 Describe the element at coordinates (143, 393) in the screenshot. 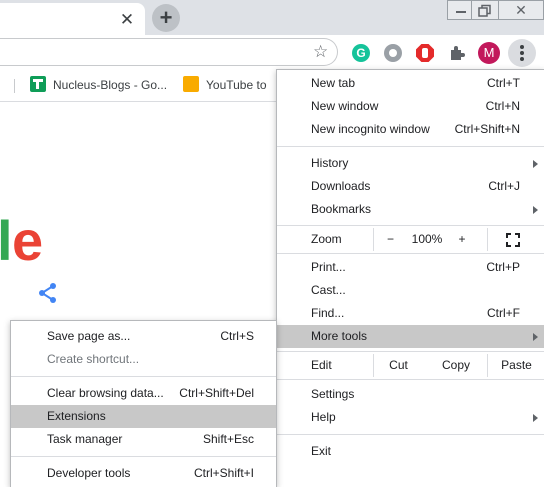

I see `menu-item-clear-browsing-data: Clear browsing data... Ctrl+Shift+Del` at that location.